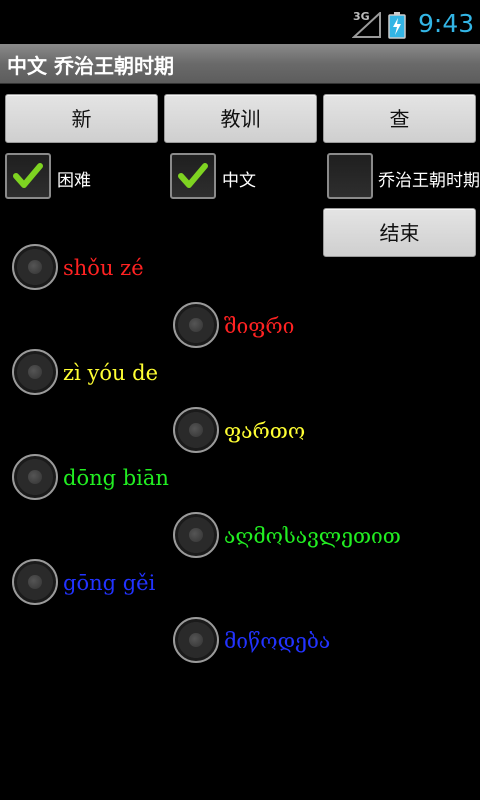 This screenshot has height=800, width=480. Describe the element at coordinates (350, 176) in the screenshot. I see `georgian-checkbox` at that location.